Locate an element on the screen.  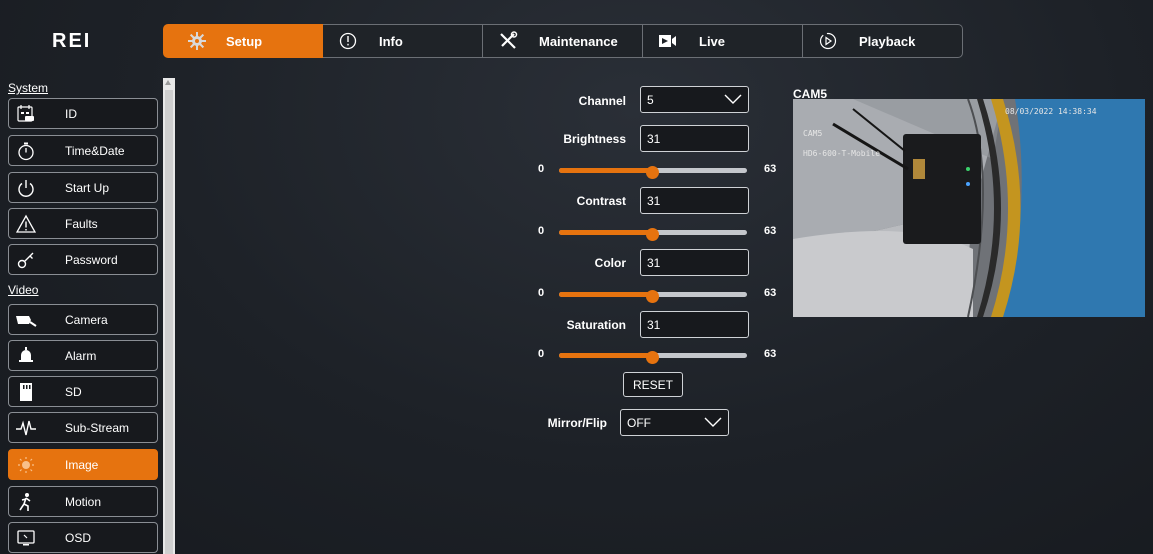
sidebar-item-faults: Faults is located at coordinates (83, 223).